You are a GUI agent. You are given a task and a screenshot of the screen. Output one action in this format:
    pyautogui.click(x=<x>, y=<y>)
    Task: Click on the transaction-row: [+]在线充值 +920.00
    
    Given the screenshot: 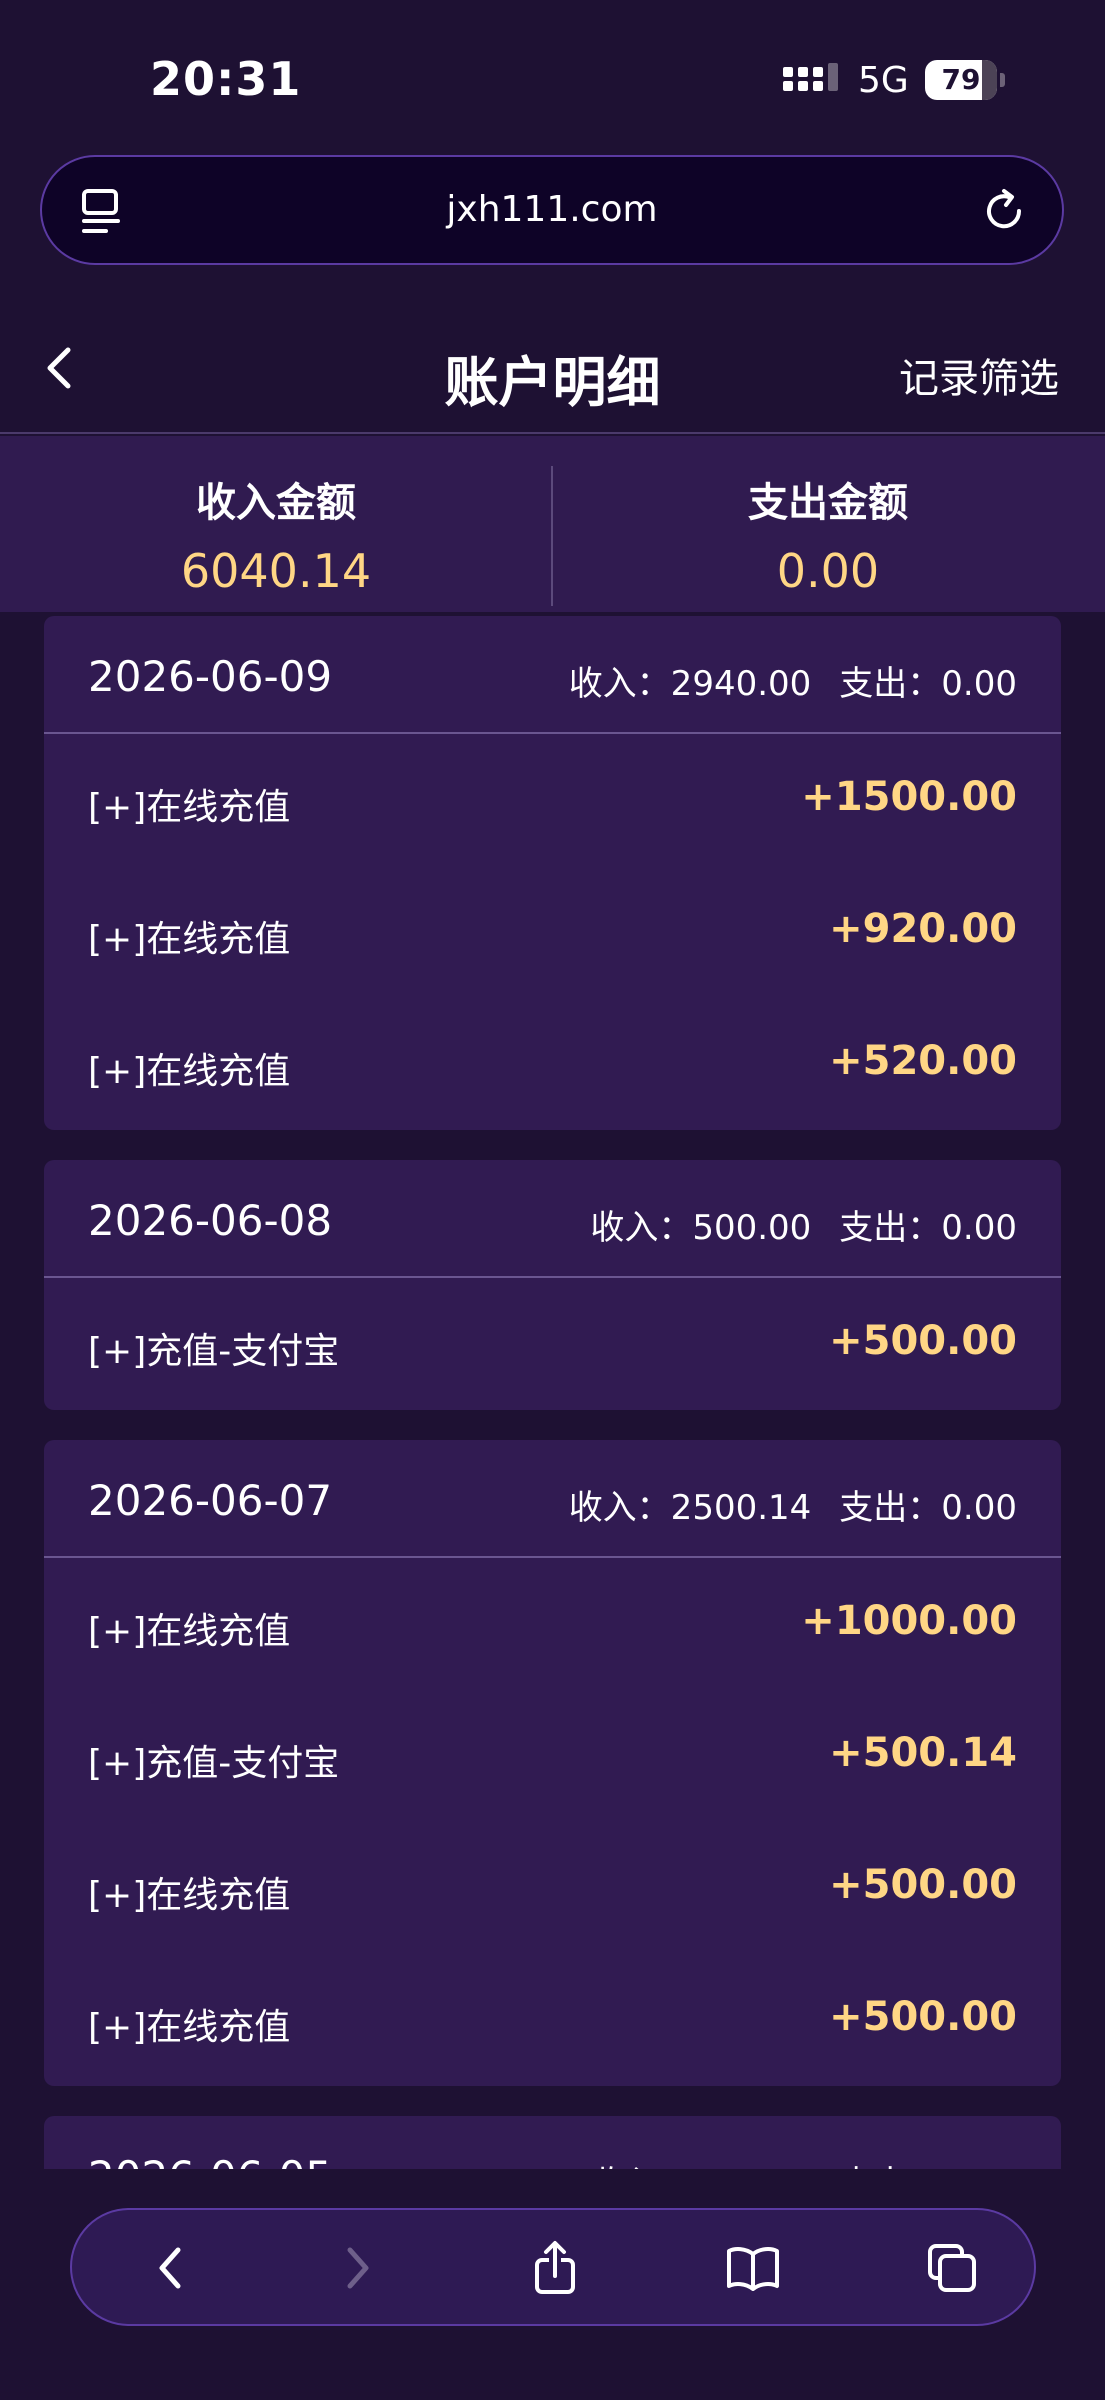 What is the action you would take?
    pyautogui.click(x=552, y=932)
    